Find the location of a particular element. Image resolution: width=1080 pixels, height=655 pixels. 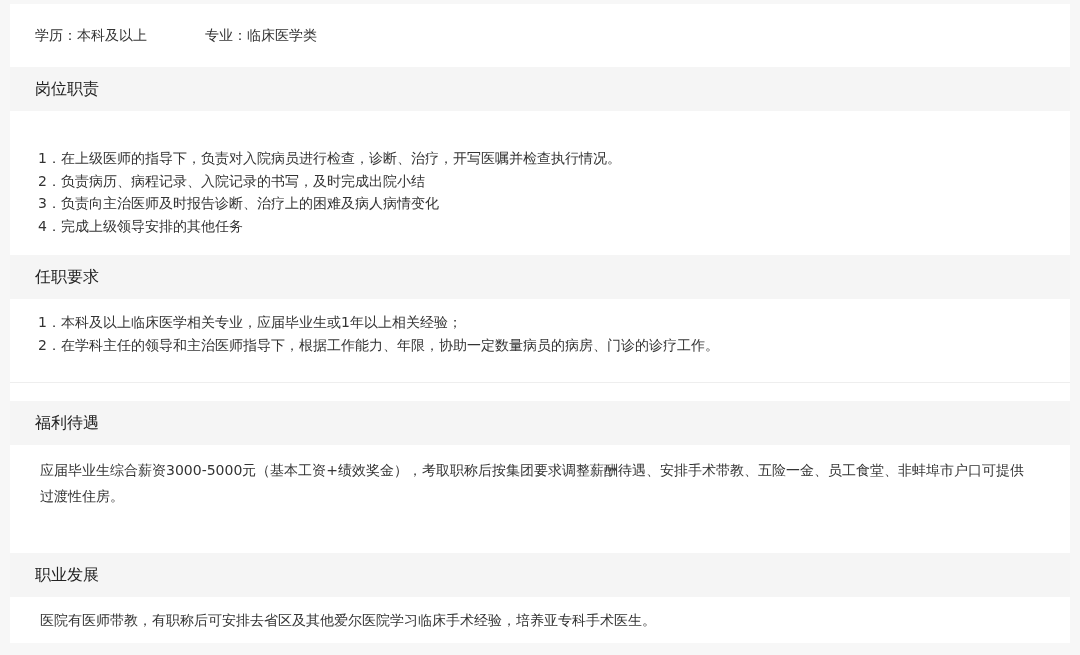

section-title: 福利待遇 is located at coordinates (67, 423).